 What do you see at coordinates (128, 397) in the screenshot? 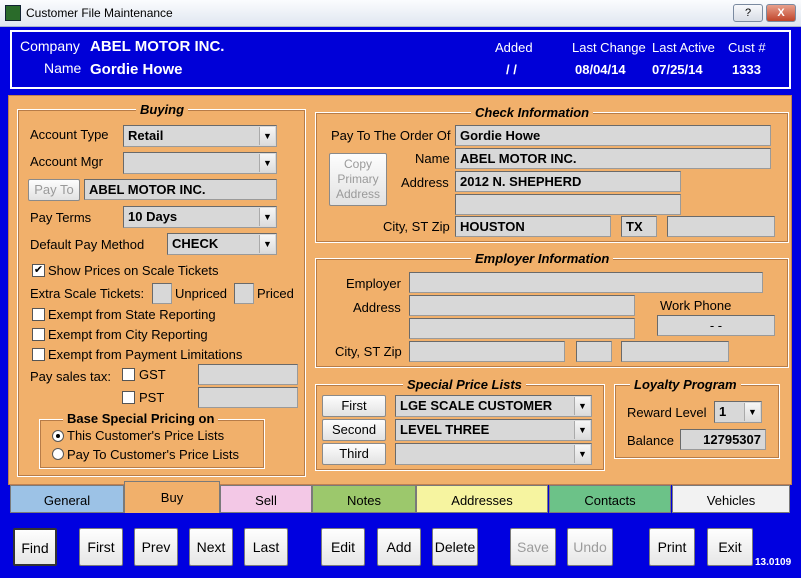
I see `pst-checkbox` at bounding box center [128, 397].